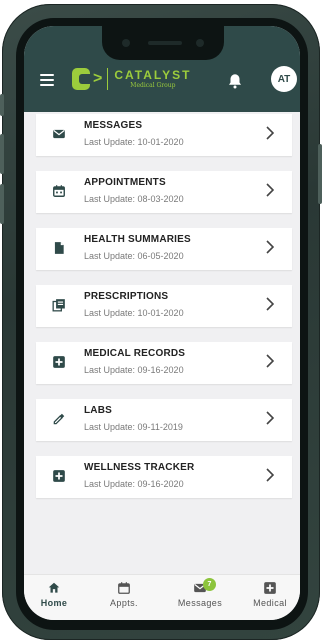  Describe the element at coordinates (98, 78) in the screenshot. I see `logo-arrow-icon: >` at that location.